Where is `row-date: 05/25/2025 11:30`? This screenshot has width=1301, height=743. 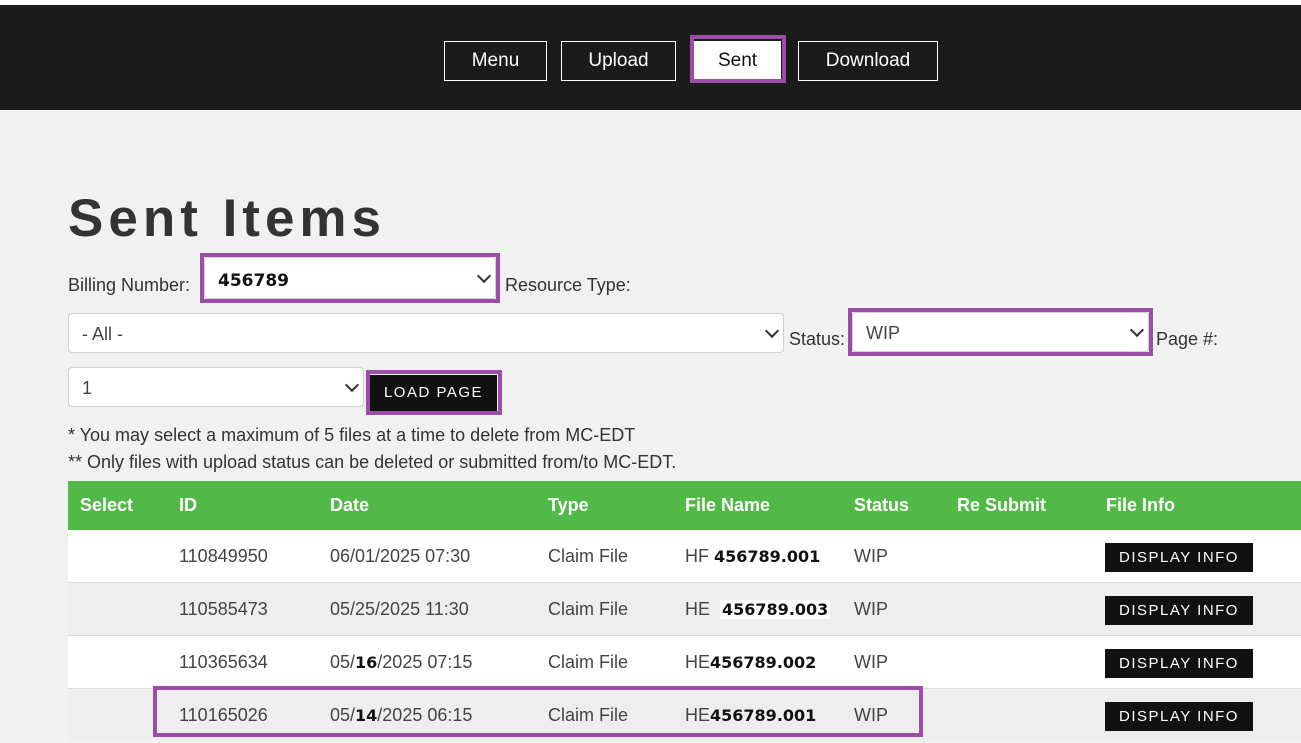
row-date: 05/25/2025 11:30 is located at coordinates (399, 609).